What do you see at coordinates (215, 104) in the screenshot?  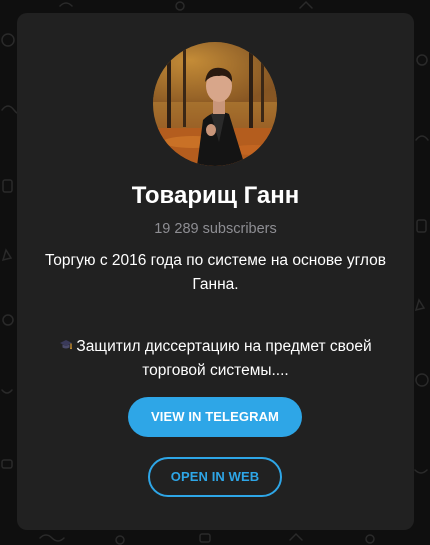 I see `channel-avatar` at bounding box center [215, 104].